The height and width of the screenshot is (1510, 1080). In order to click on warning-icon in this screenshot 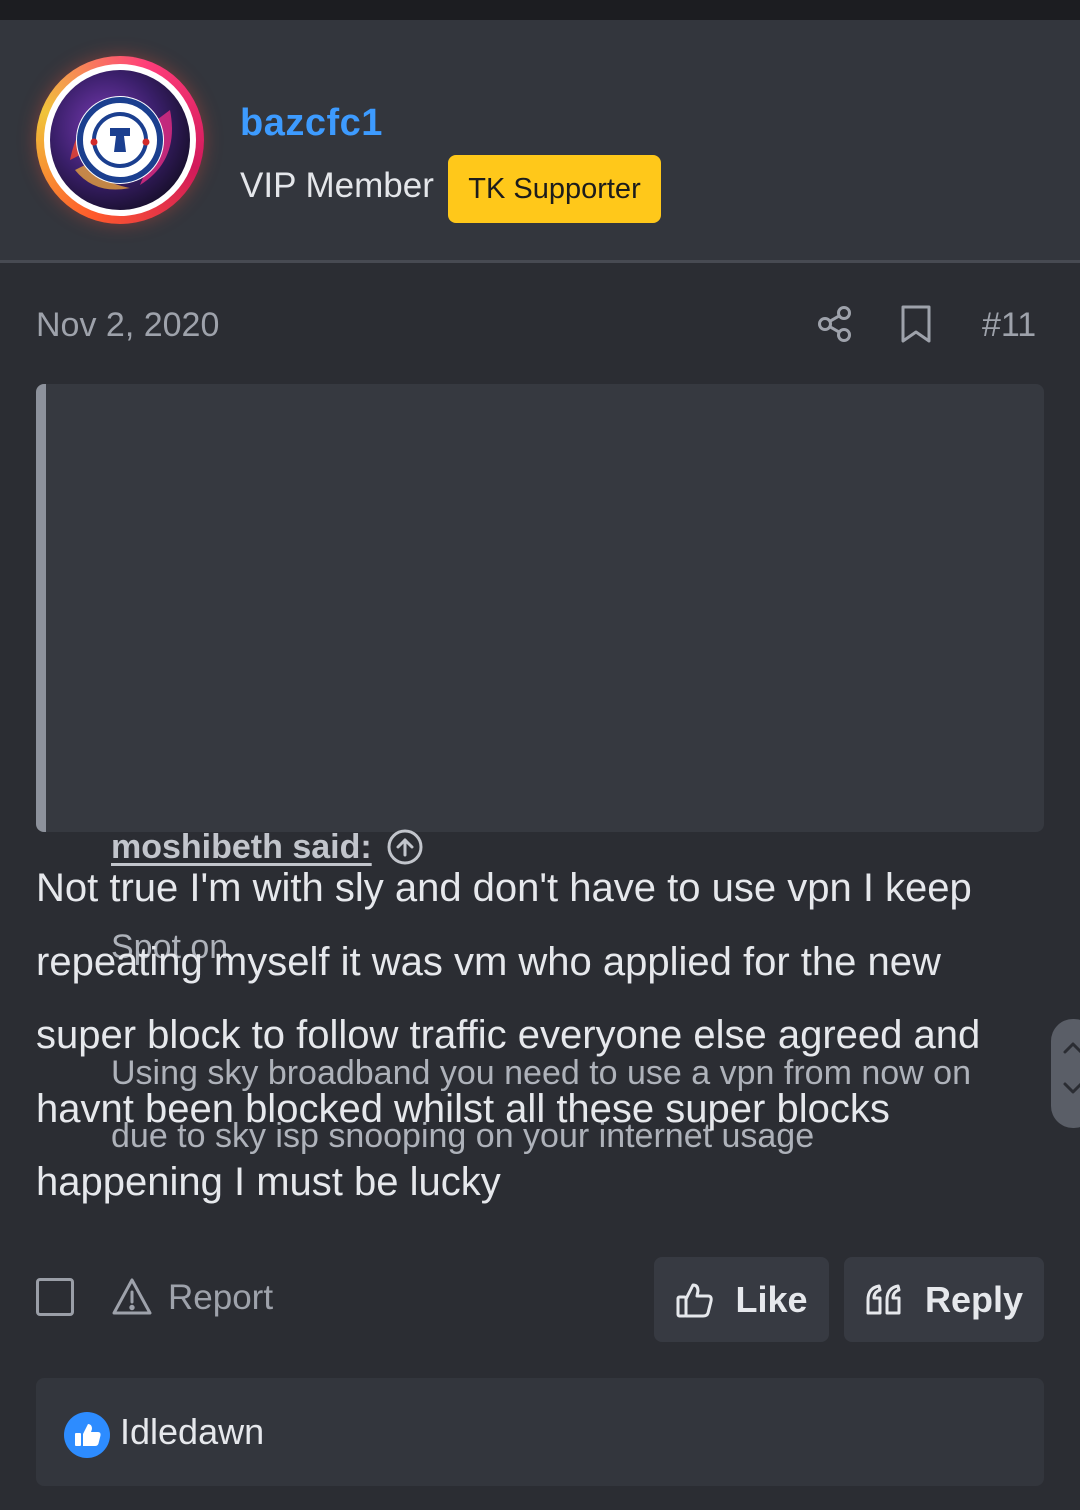, I will do `click(132, 1299)`.